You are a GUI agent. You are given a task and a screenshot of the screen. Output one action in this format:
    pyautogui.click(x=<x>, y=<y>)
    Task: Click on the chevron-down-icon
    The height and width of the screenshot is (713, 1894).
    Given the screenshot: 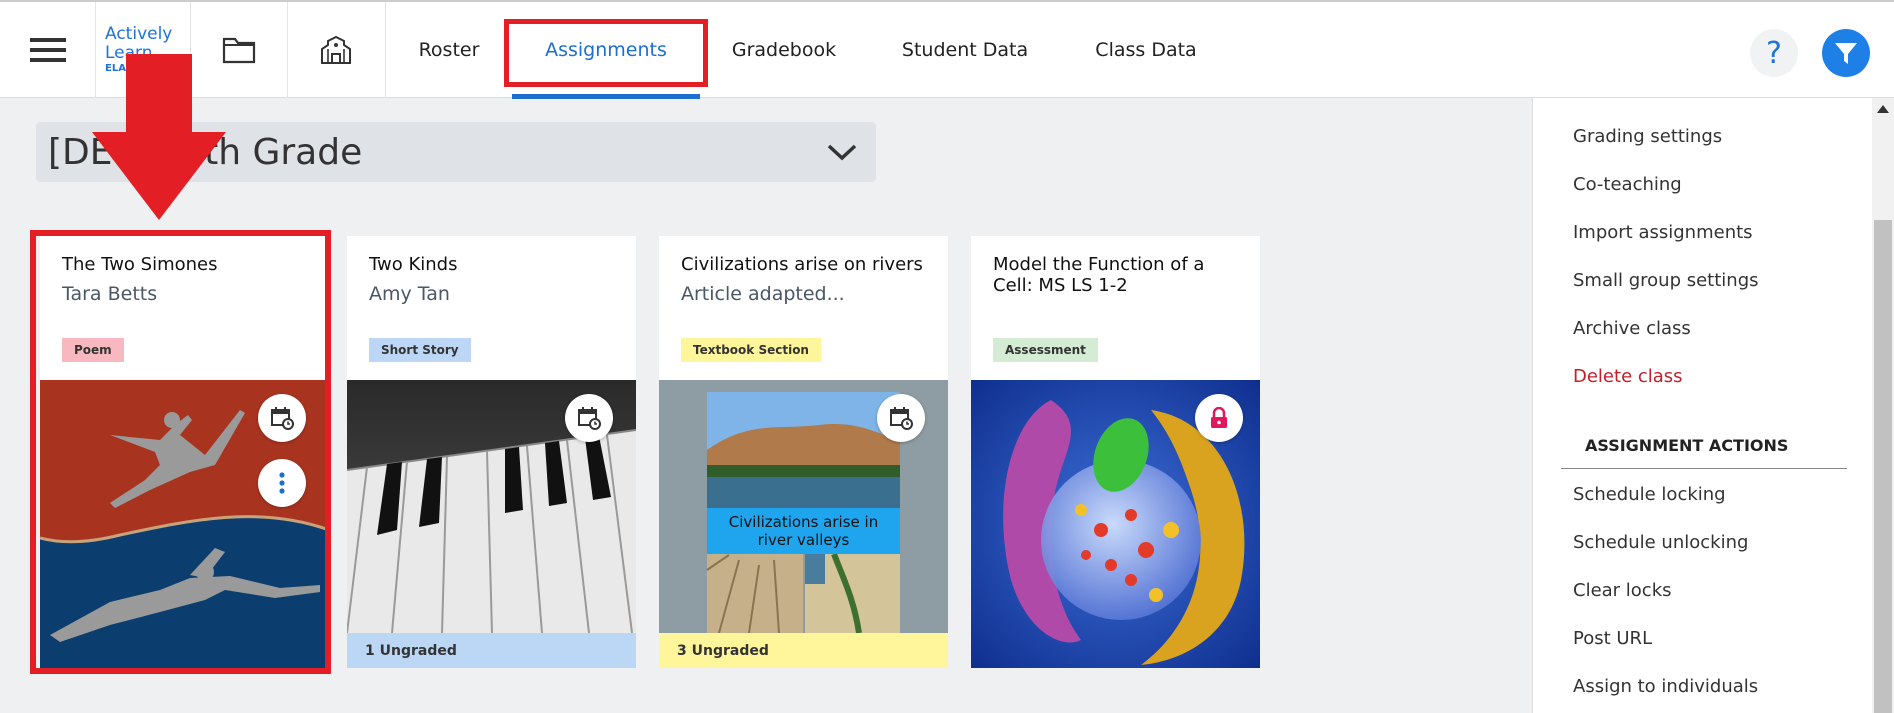 What is the action you would take?
    pyautogui.click(x=842, y=152)
    